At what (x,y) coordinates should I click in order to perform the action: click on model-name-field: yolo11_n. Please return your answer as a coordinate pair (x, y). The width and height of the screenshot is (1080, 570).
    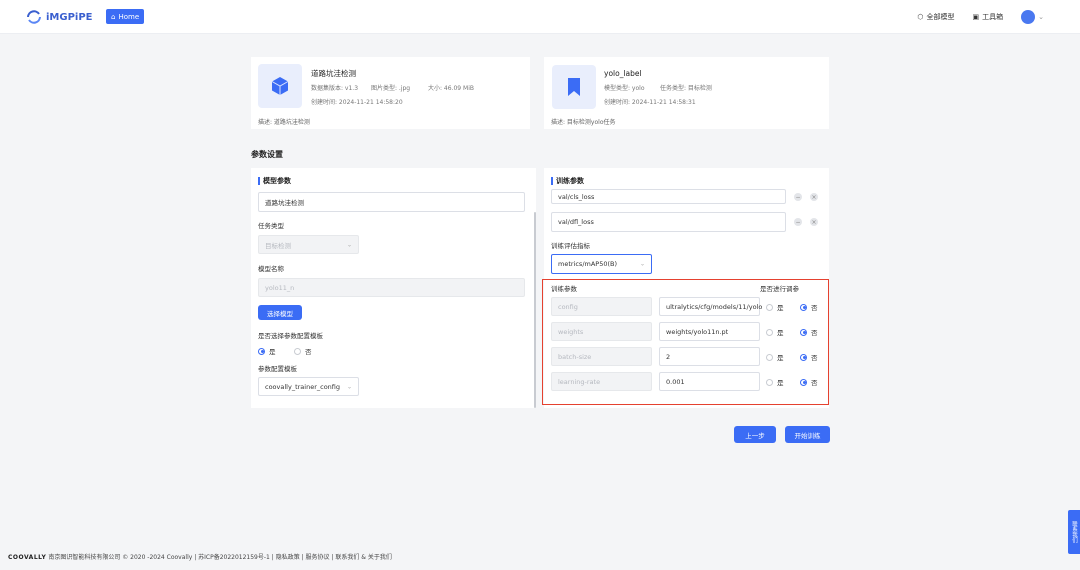
    Looking at the image, I should click on (391, 287).